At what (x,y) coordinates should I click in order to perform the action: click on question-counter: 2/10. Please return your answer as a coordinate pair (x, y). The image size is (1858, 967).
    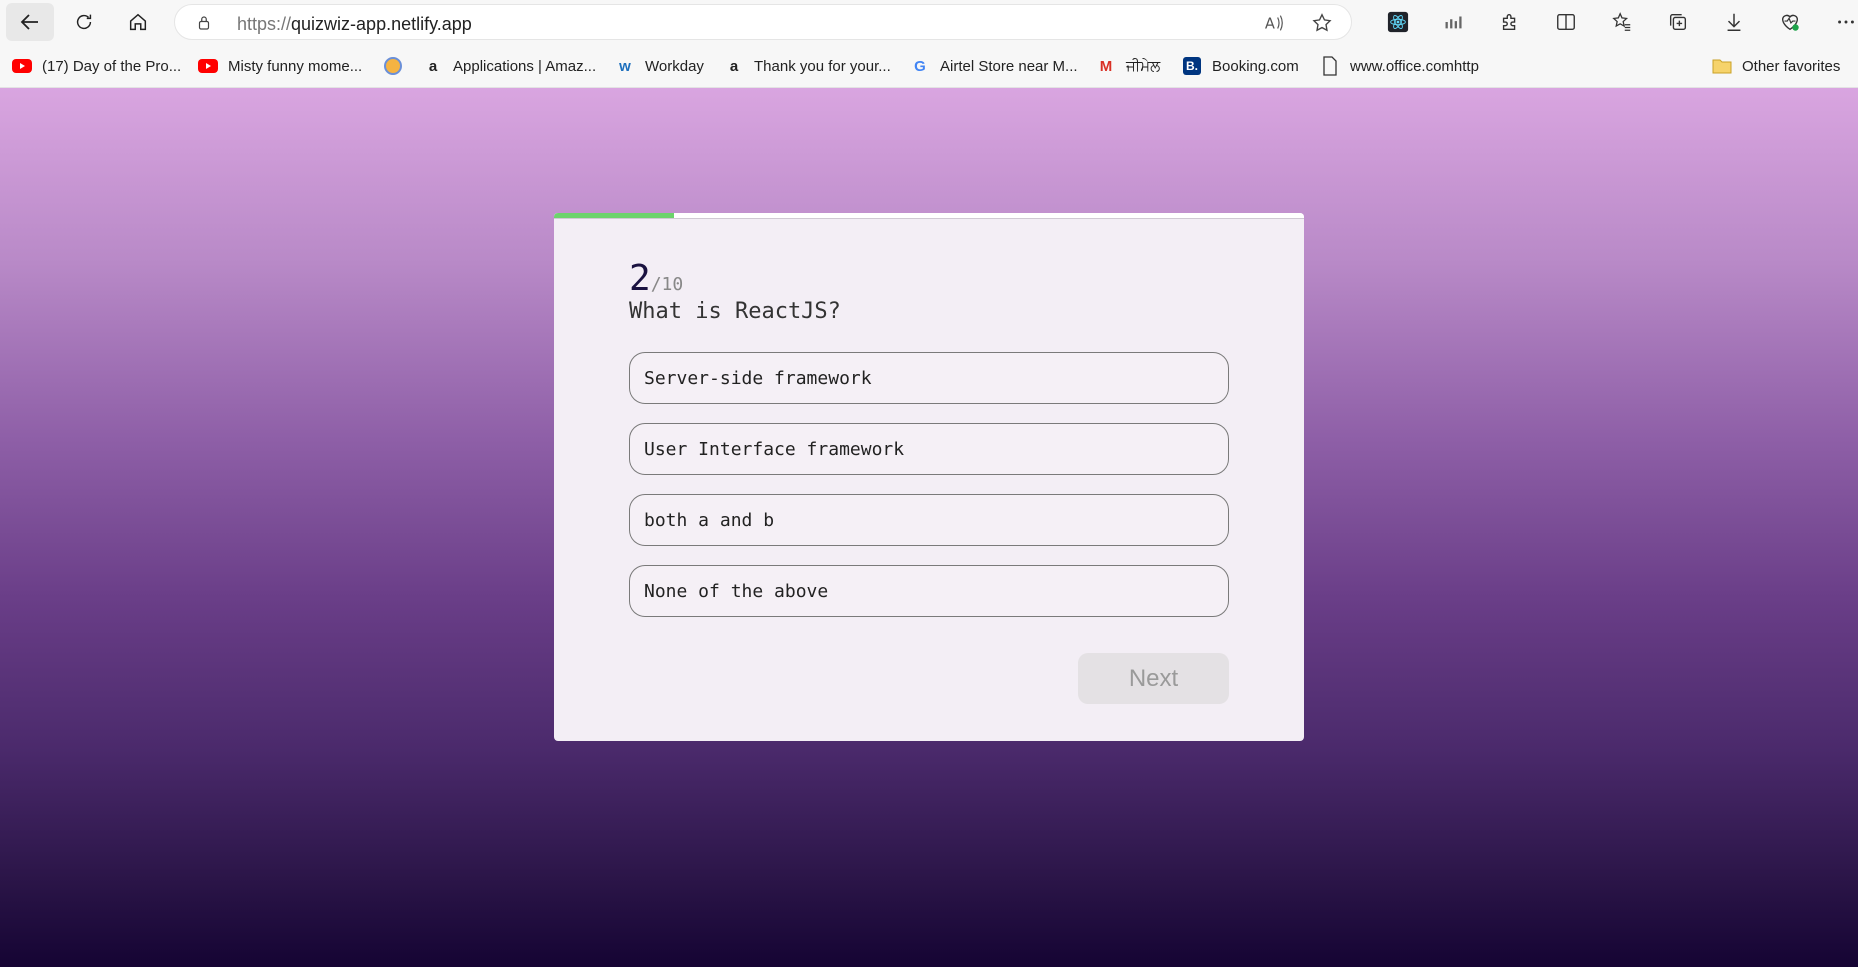
    Looking at the image, I should click on (656, 278).